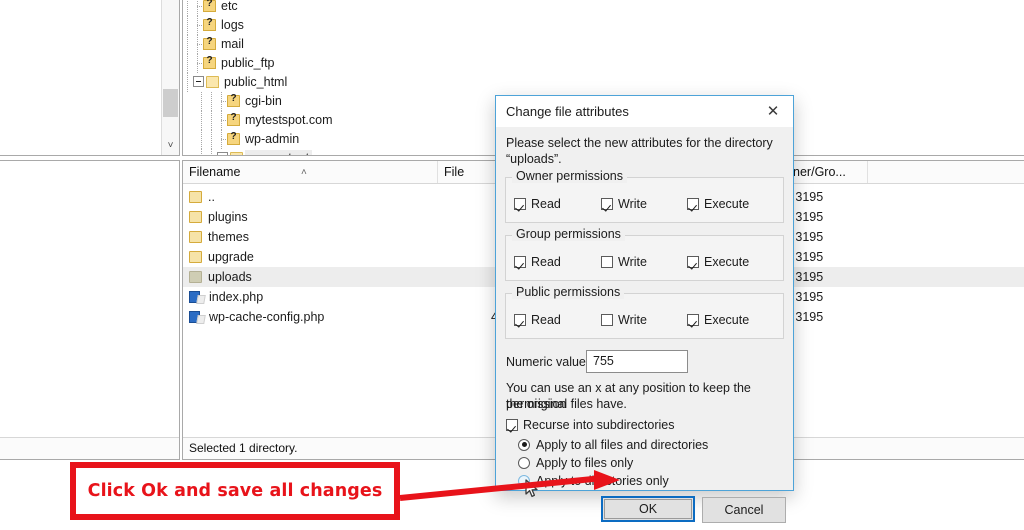  What do you see at coordinates (89, 448) in the screenshot?
I see `local-status-bar` at bounding box center [89, 448].